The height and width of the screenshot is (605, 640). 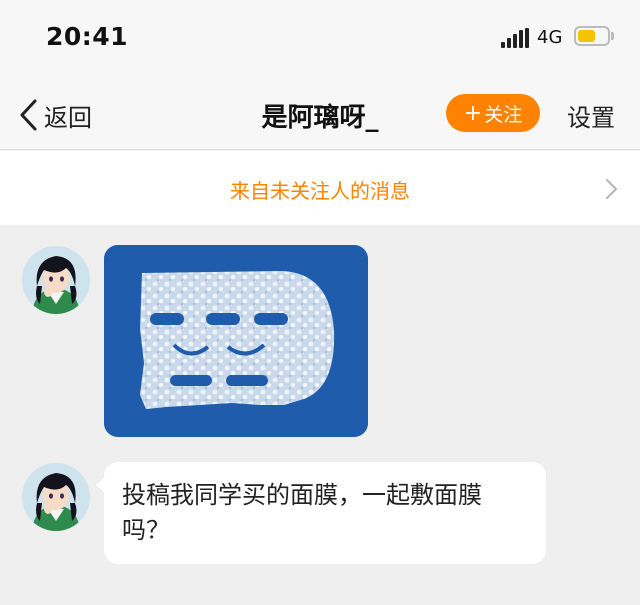 What do you see at coordinates (302, 512) in the screenshot?
I see `message-text: 投稿我同学买的面膜，一起敷面膜吗？` at bounding box center [302, 512].